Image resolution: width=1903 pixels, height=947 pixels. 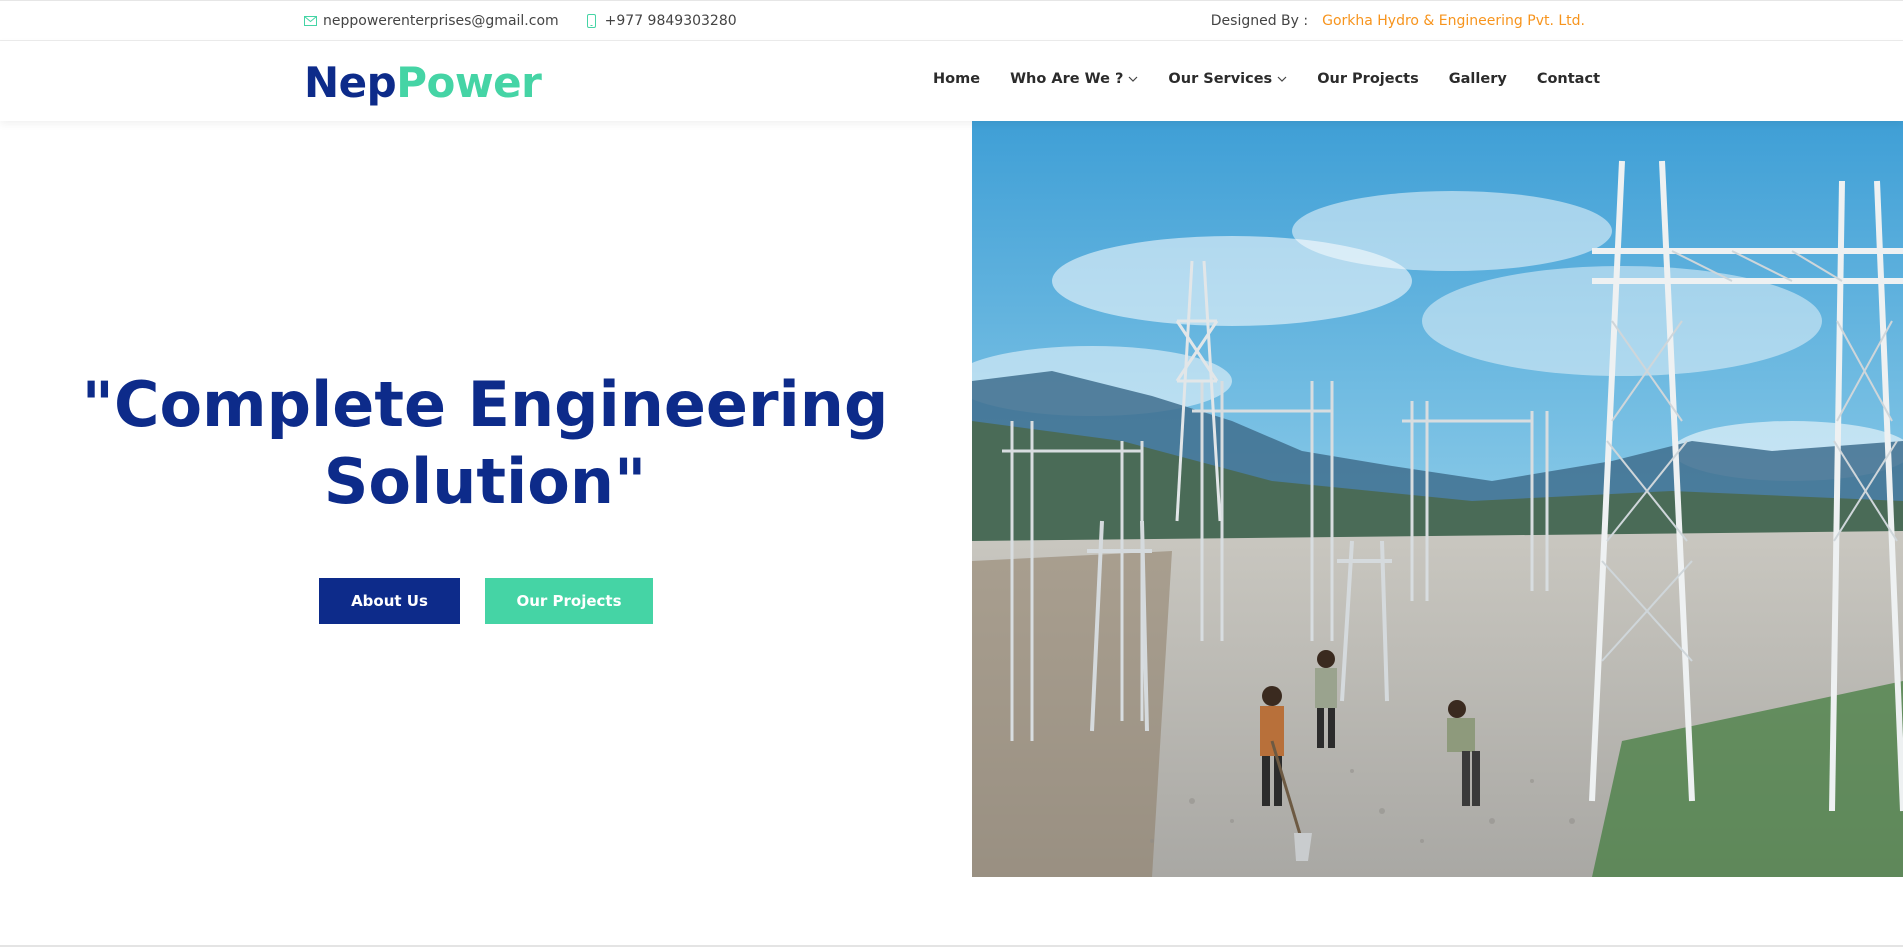 I want to click on email-contact: neppowerenterprises@gmail.com, so click(x=431, y=21).